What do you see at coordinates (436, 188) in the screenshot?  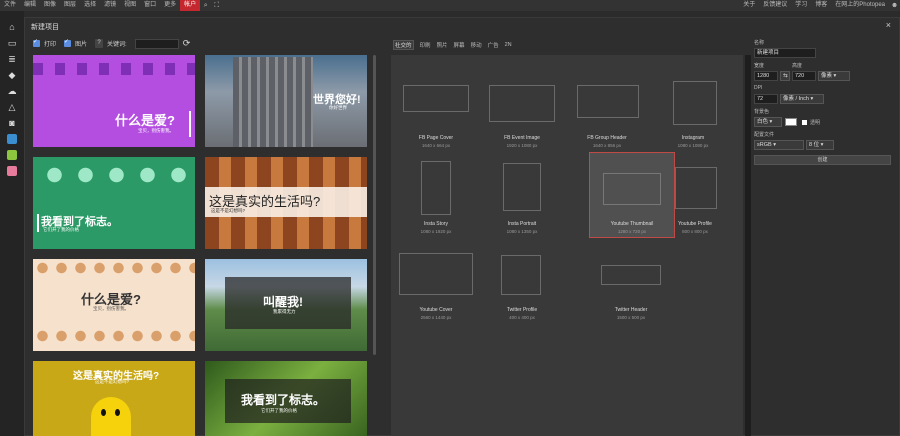 I see `preset-insta-story` at bounding box center [436, 188].